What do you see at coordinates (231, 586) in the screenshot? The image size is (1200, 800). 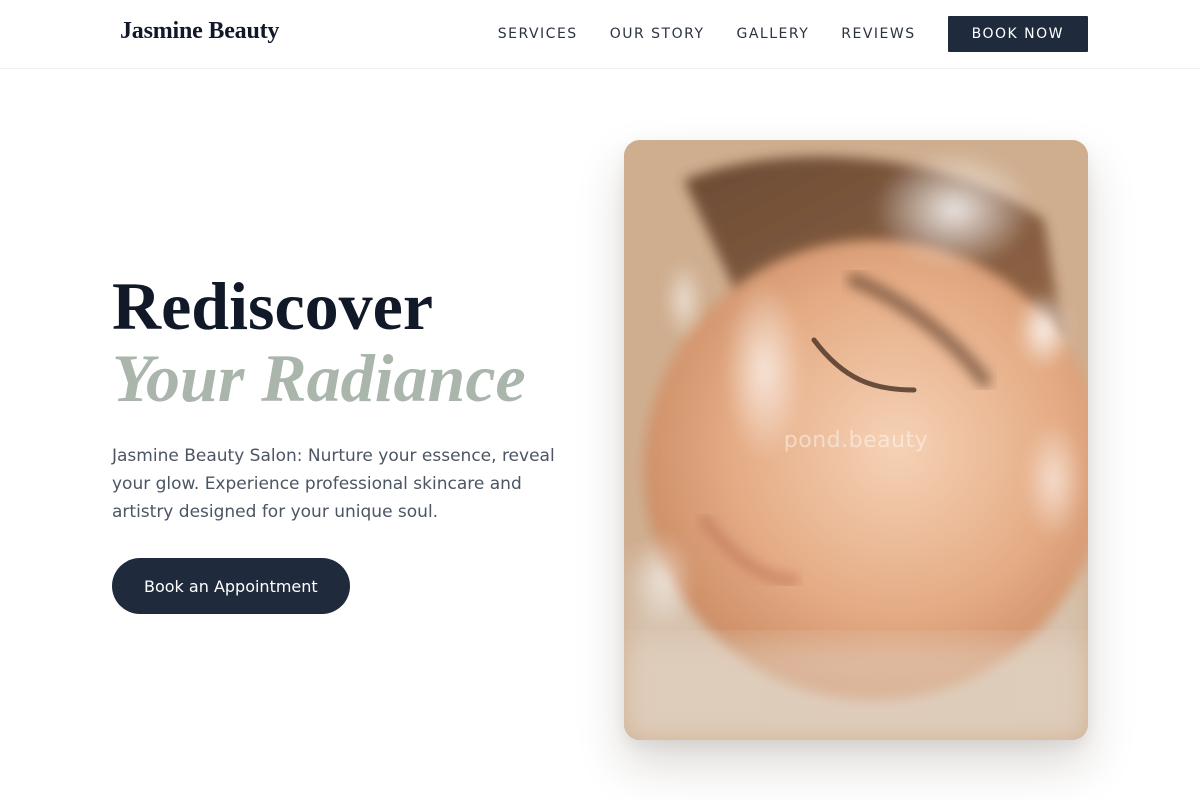 I see `book-appointment-button: Book an Appointment` at bounding box center [231, 586].